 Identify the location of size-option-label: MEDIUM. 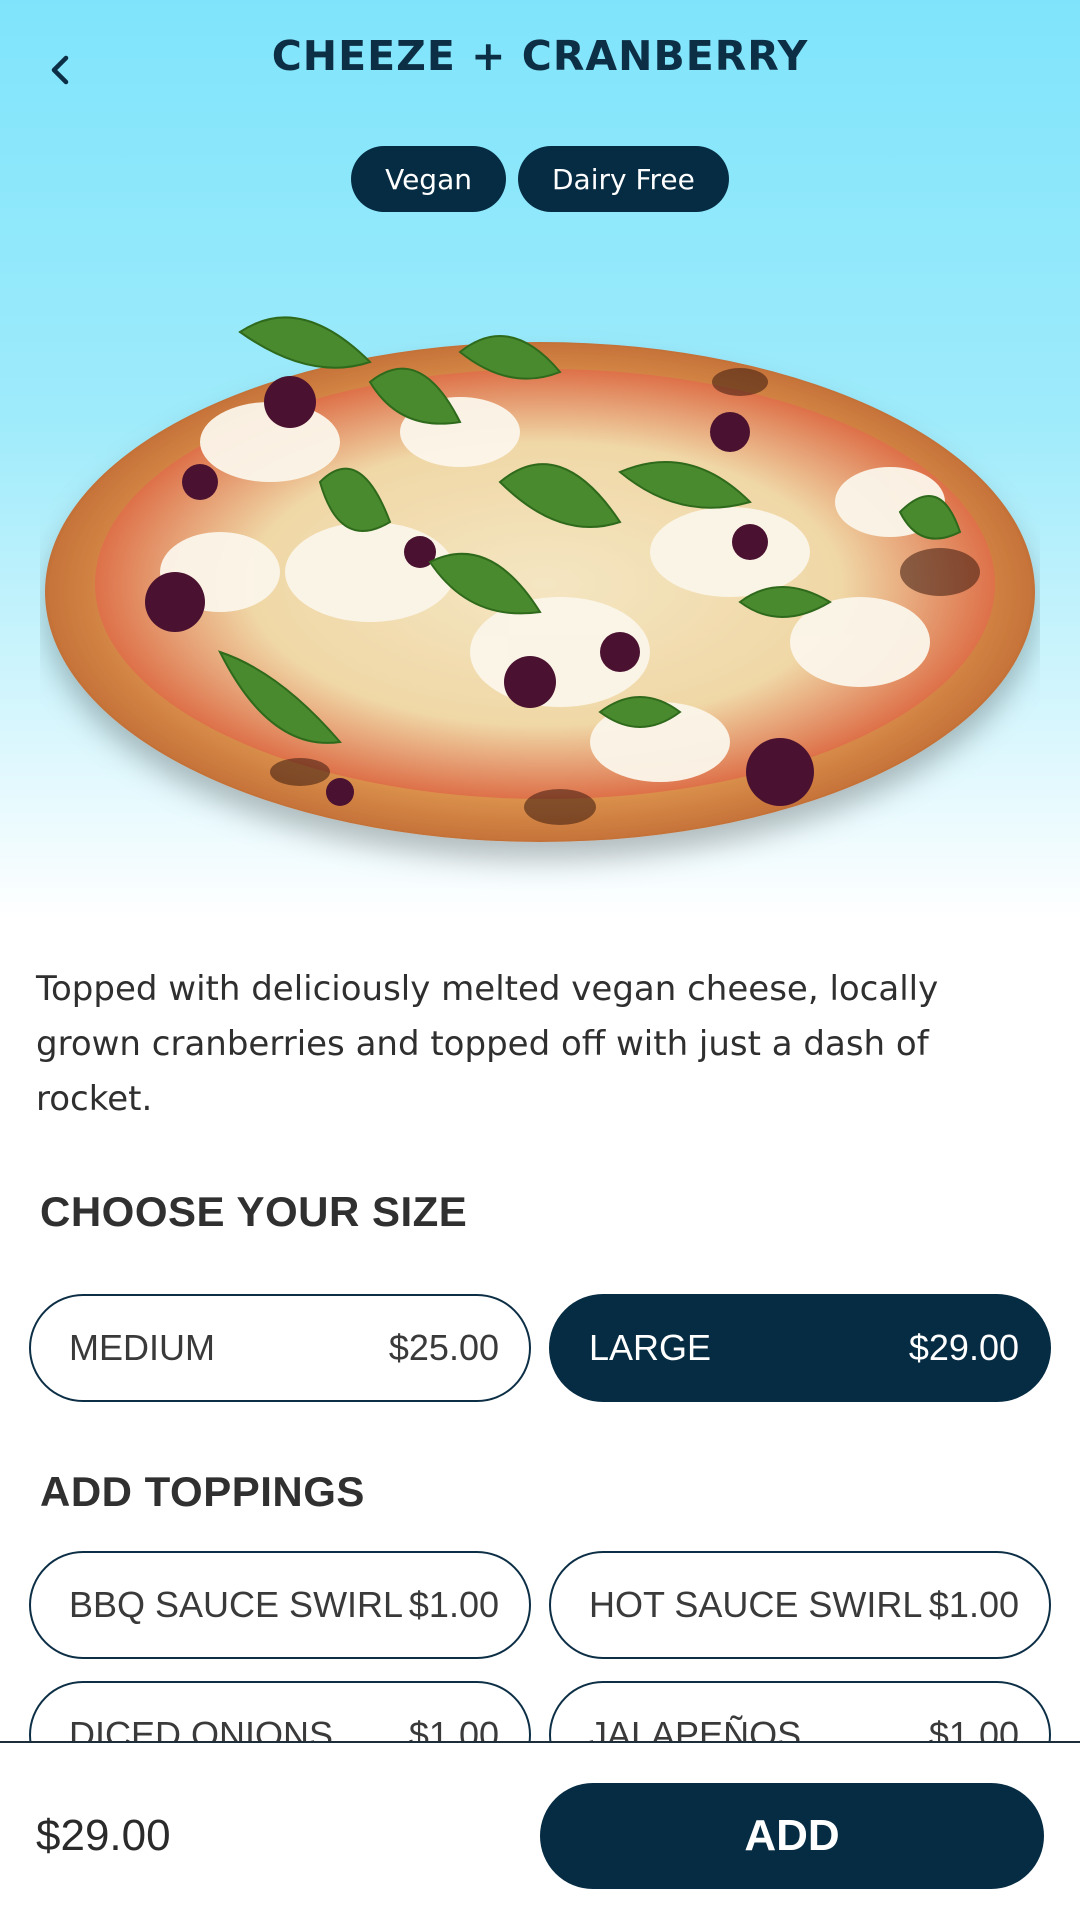
(142, 1347).